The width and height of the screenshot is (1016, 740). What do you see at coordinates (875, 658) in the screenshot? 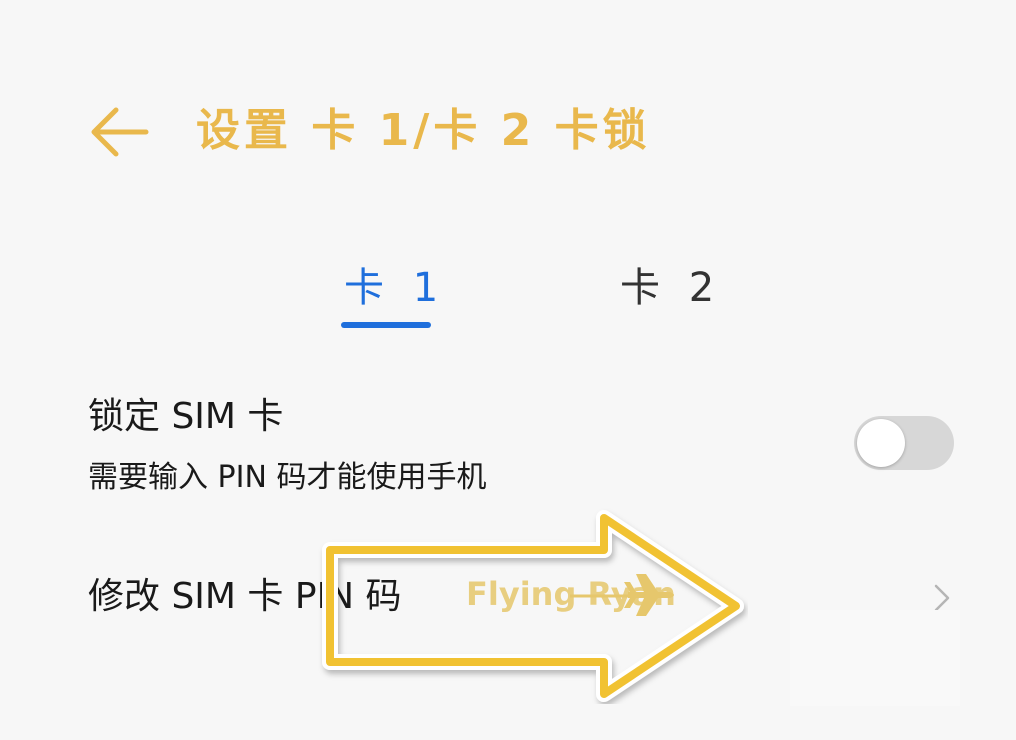
I see `blurred-region` at bounding box center [875, 658].